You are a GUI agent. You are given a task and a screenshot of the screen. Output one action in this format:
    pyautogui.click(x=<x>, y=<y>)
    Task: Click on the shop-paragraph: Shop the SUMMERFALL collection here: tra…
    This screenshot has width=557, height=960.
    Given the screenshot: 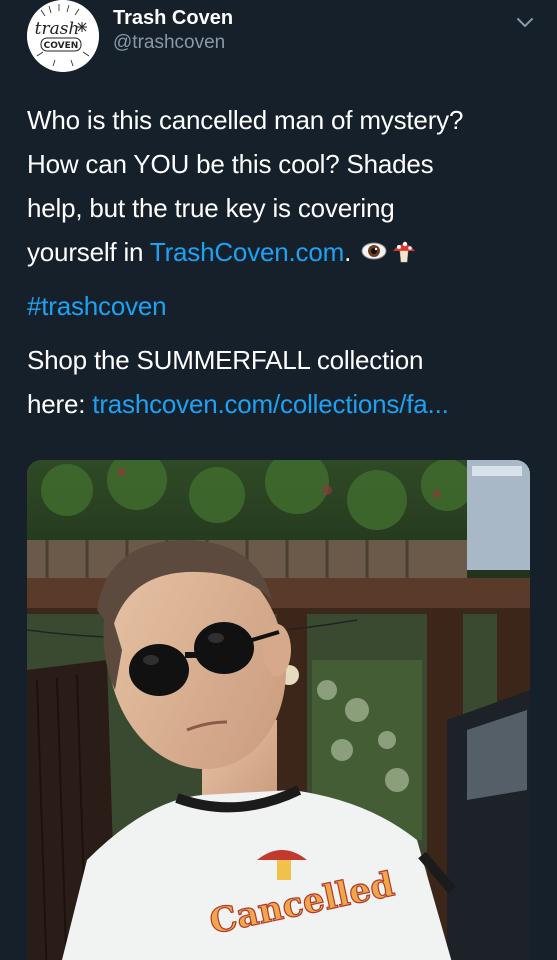 What is the action you would take?
    pyautogui.click(x=282, y=382)
    